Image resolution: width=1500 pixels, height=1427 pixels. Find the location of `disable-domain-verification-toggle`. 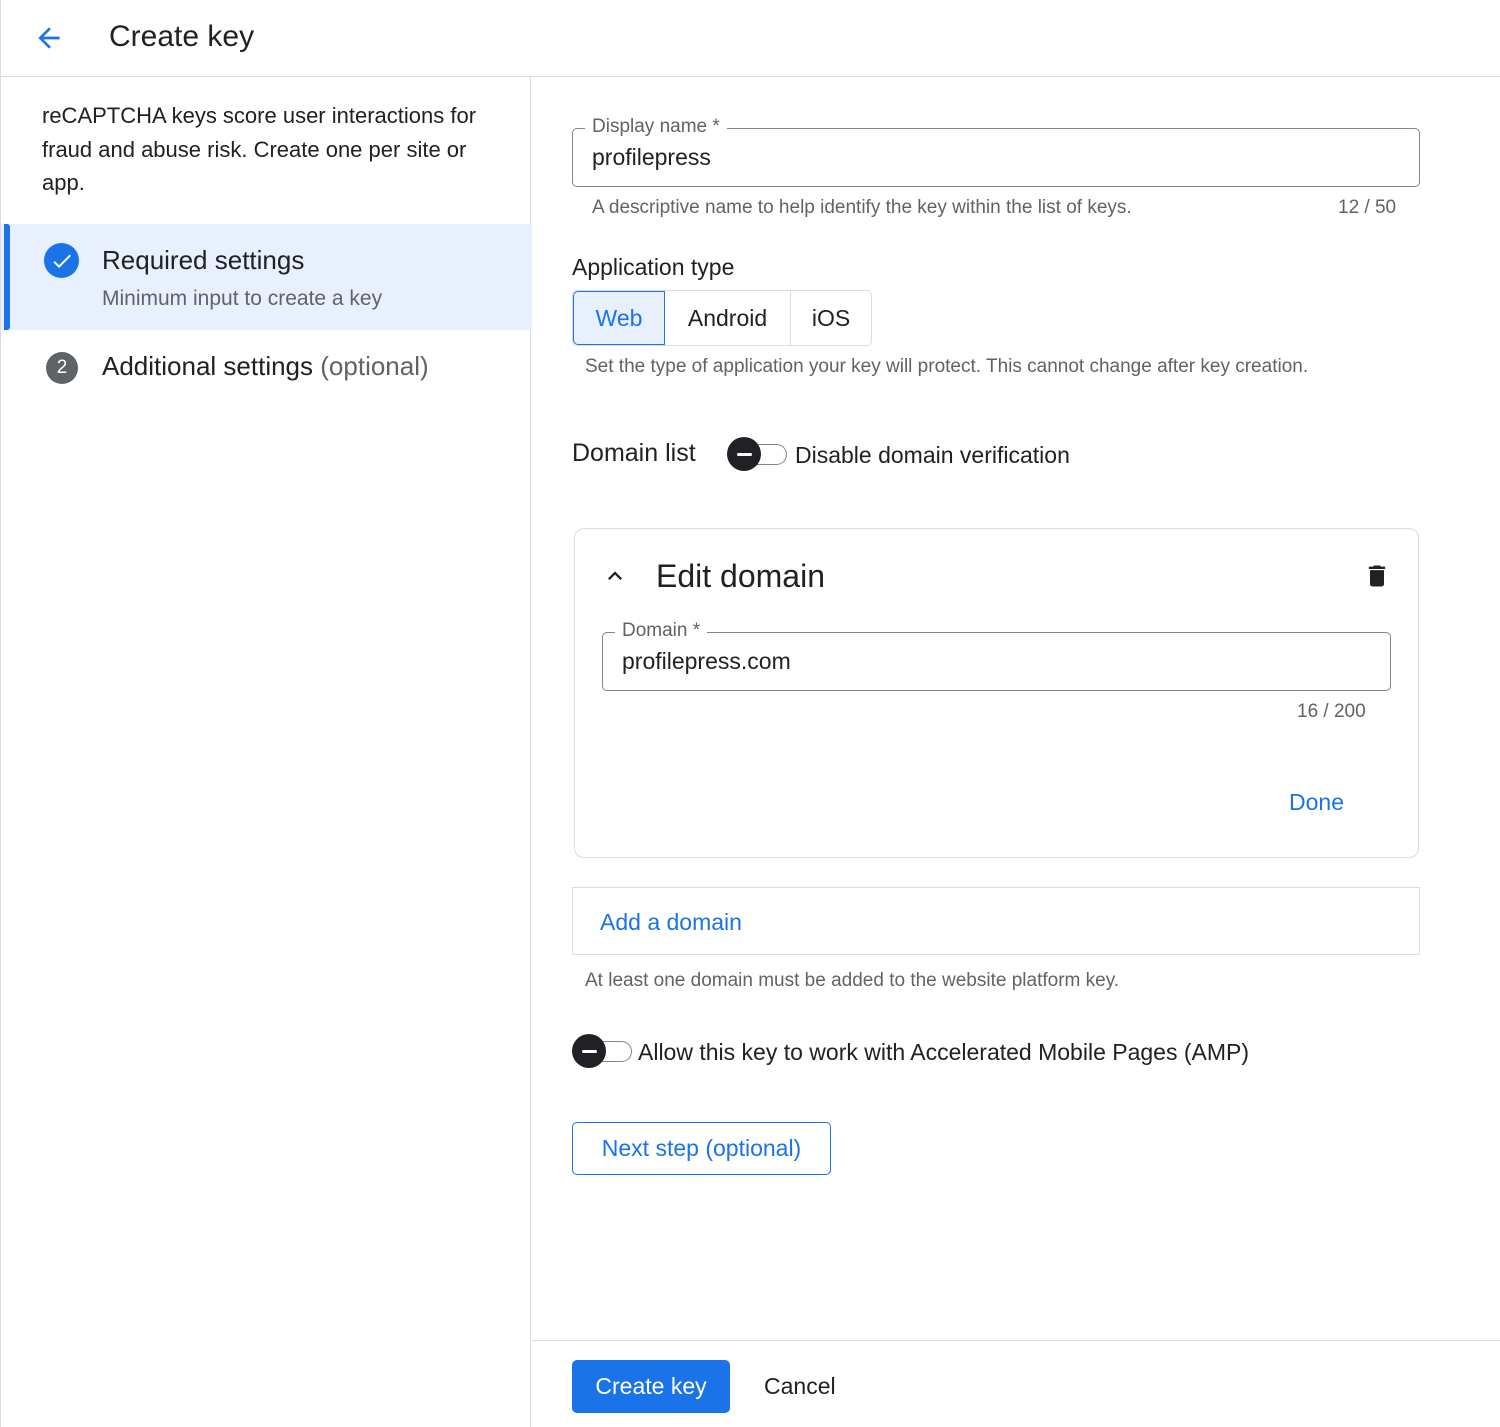

disable-domain-verification-toggle is located at coordinates (757, 454).